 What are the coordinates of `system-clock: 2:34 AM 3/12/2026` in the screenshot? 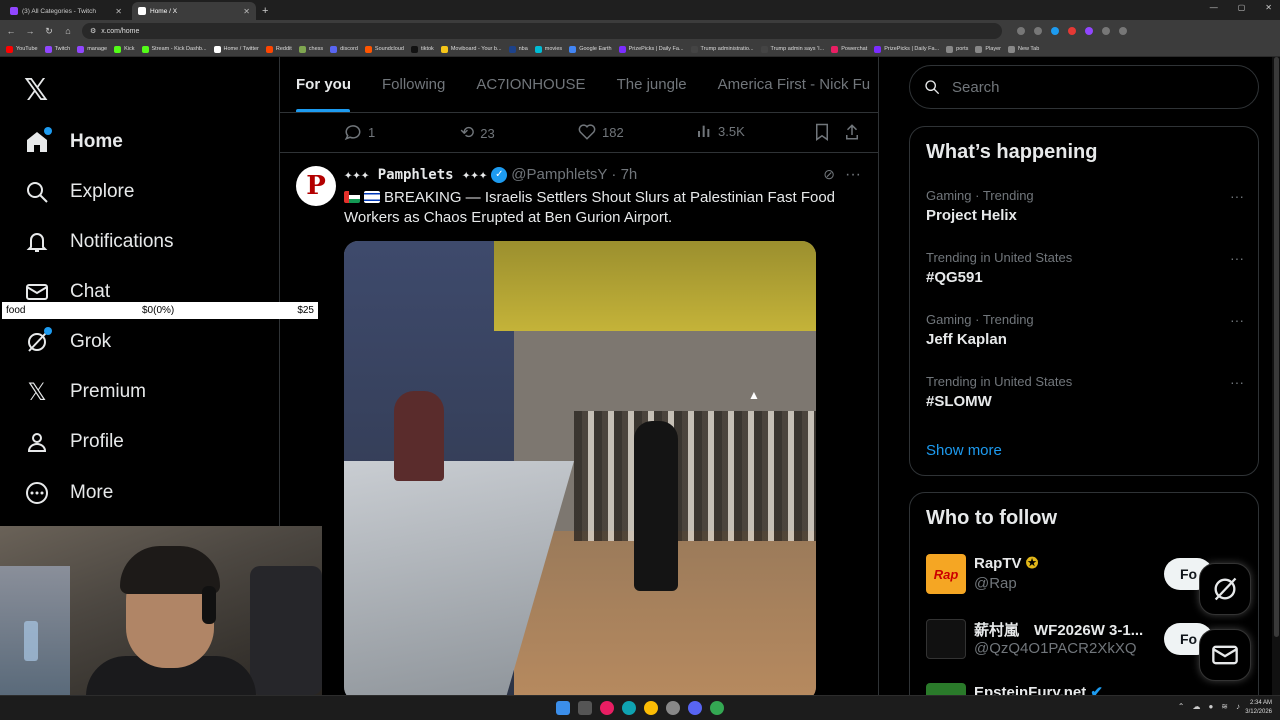 It's located at (1258, 708).